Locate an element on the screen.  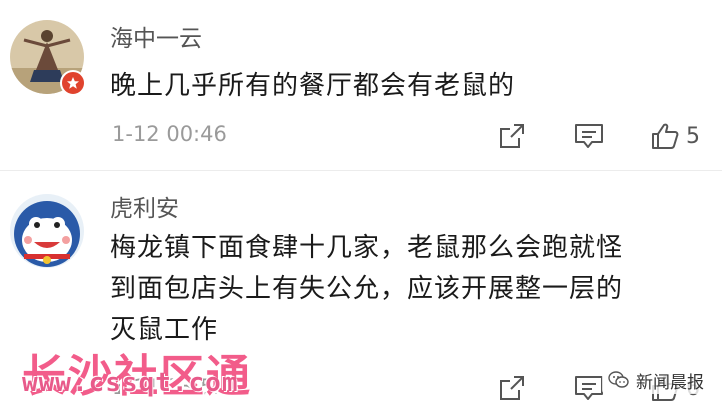
comment-timestamp: 1-12 00:46 is located at coordinates (169, 134).